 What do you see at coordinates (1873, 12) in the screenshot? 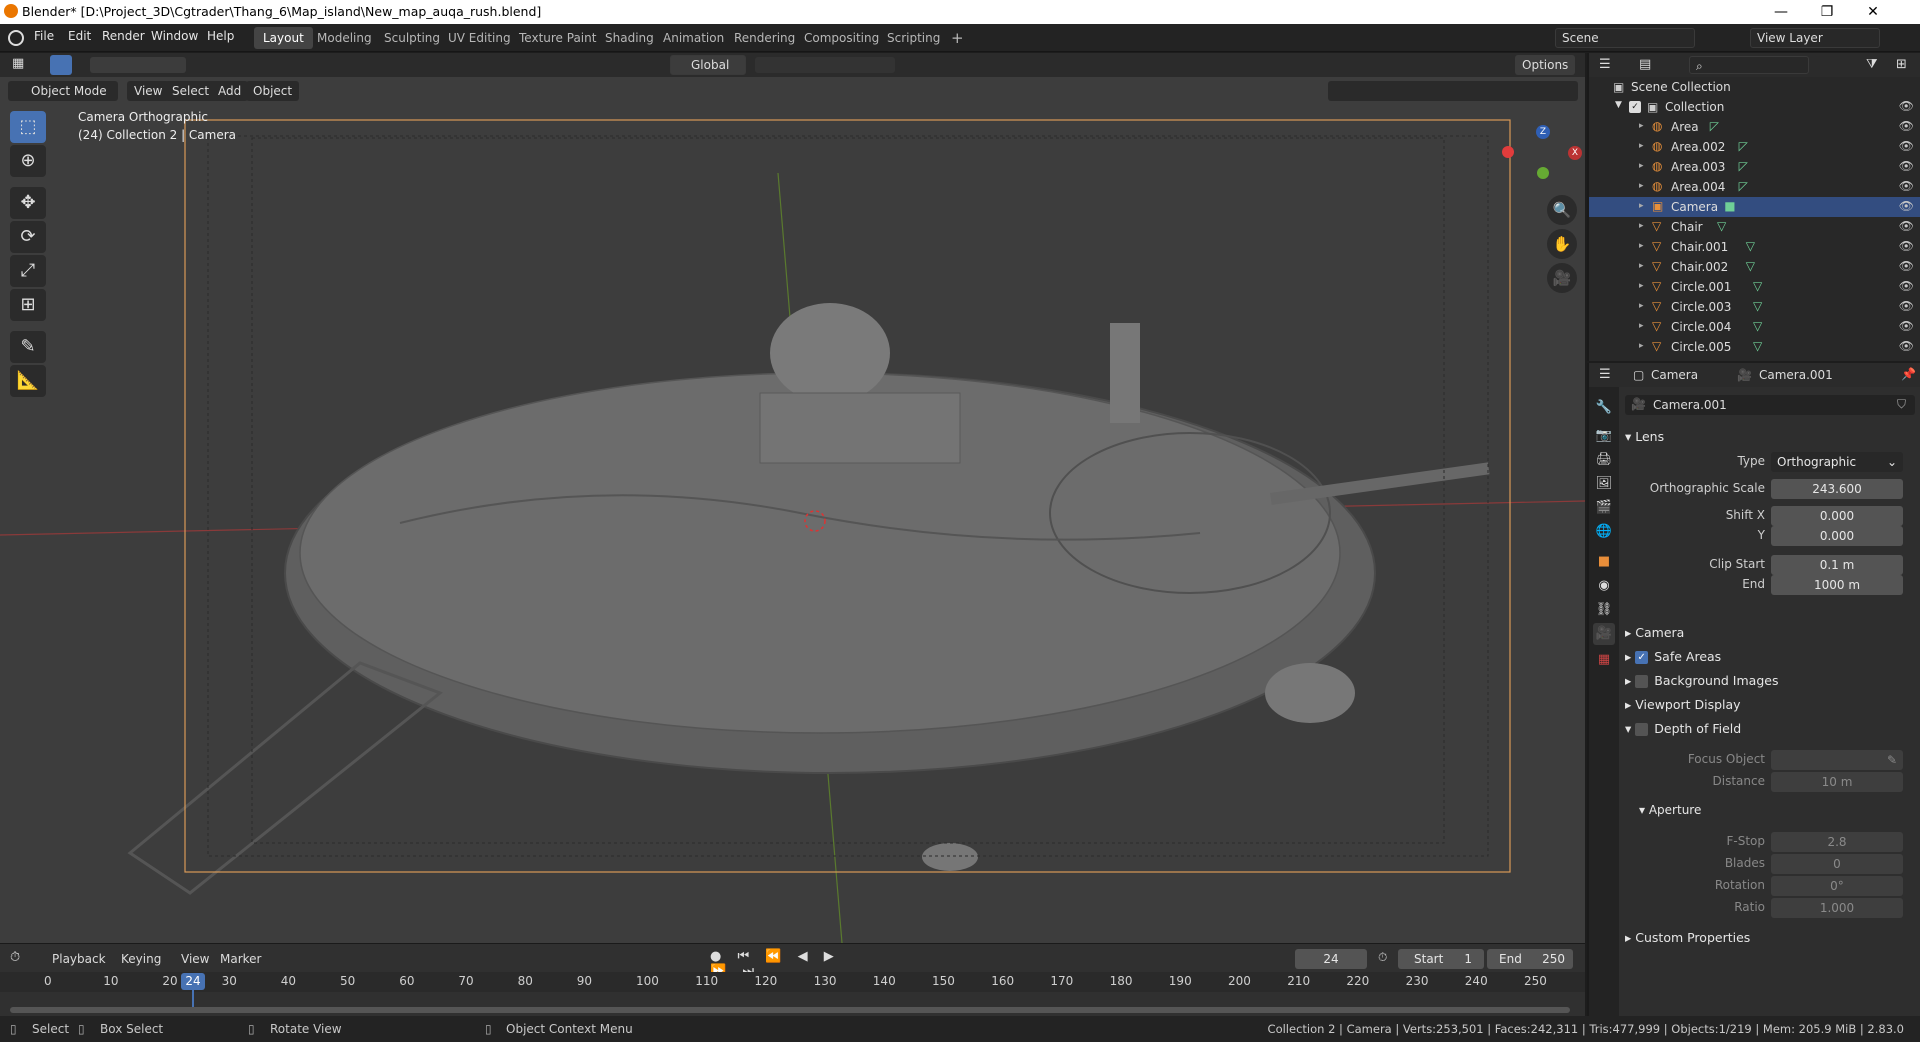
I see `close-button: ✕` at bounding box center [1873, 12].